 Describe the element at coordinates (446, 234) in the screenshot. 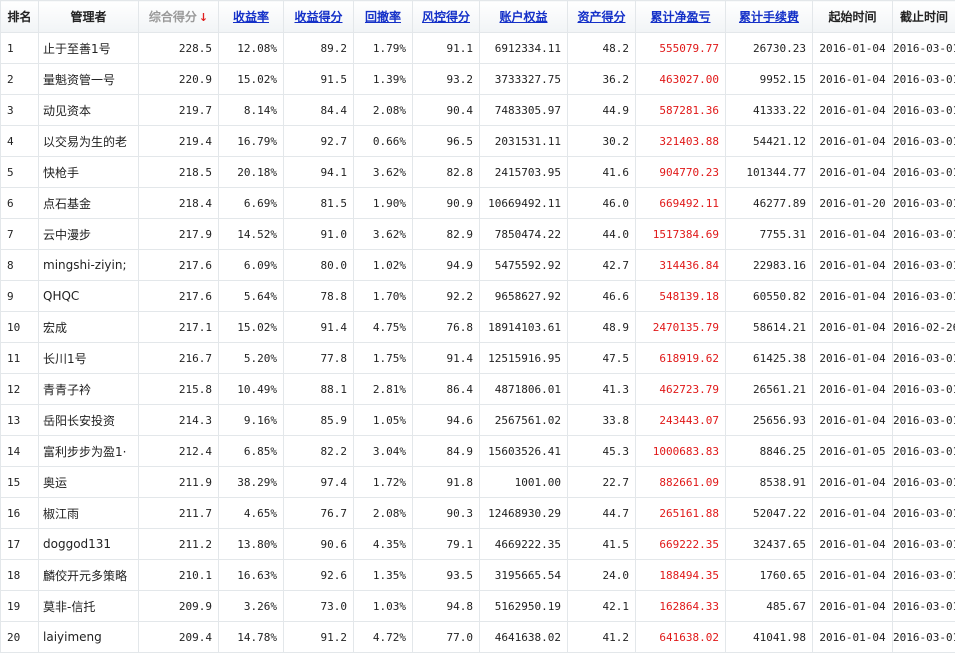

I see `cell-risk-score: 82.9` at that location.